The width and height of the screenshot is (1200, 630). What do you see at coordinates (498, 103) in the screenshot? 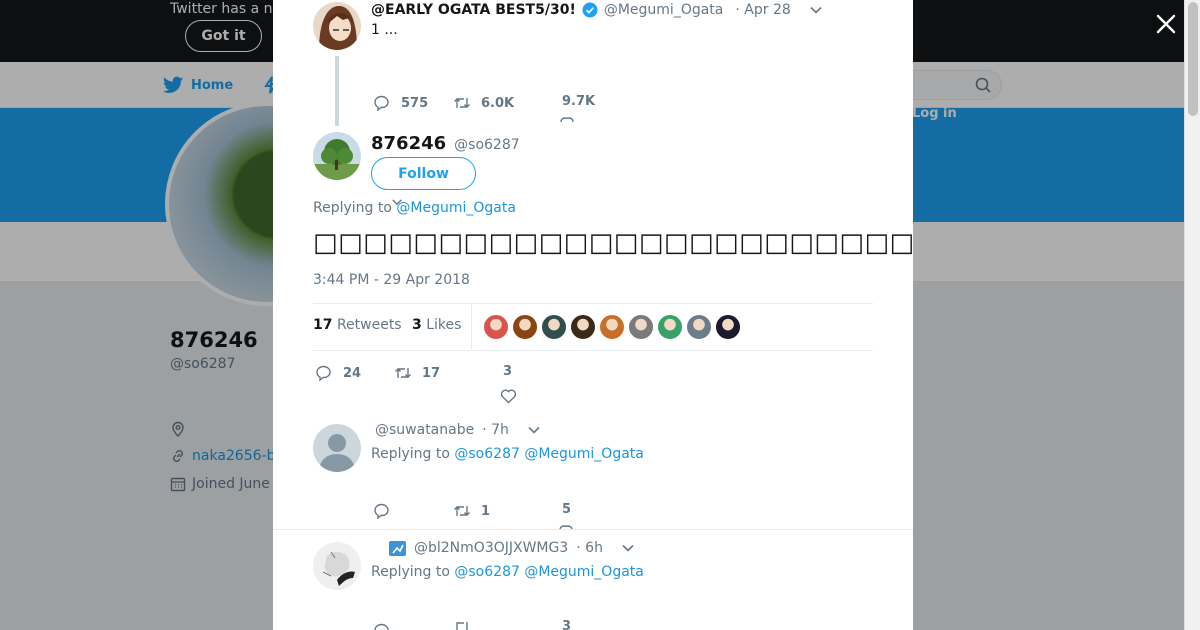
I see `parent-retweet-count: 6.0K` at bounding box center [498, 103].